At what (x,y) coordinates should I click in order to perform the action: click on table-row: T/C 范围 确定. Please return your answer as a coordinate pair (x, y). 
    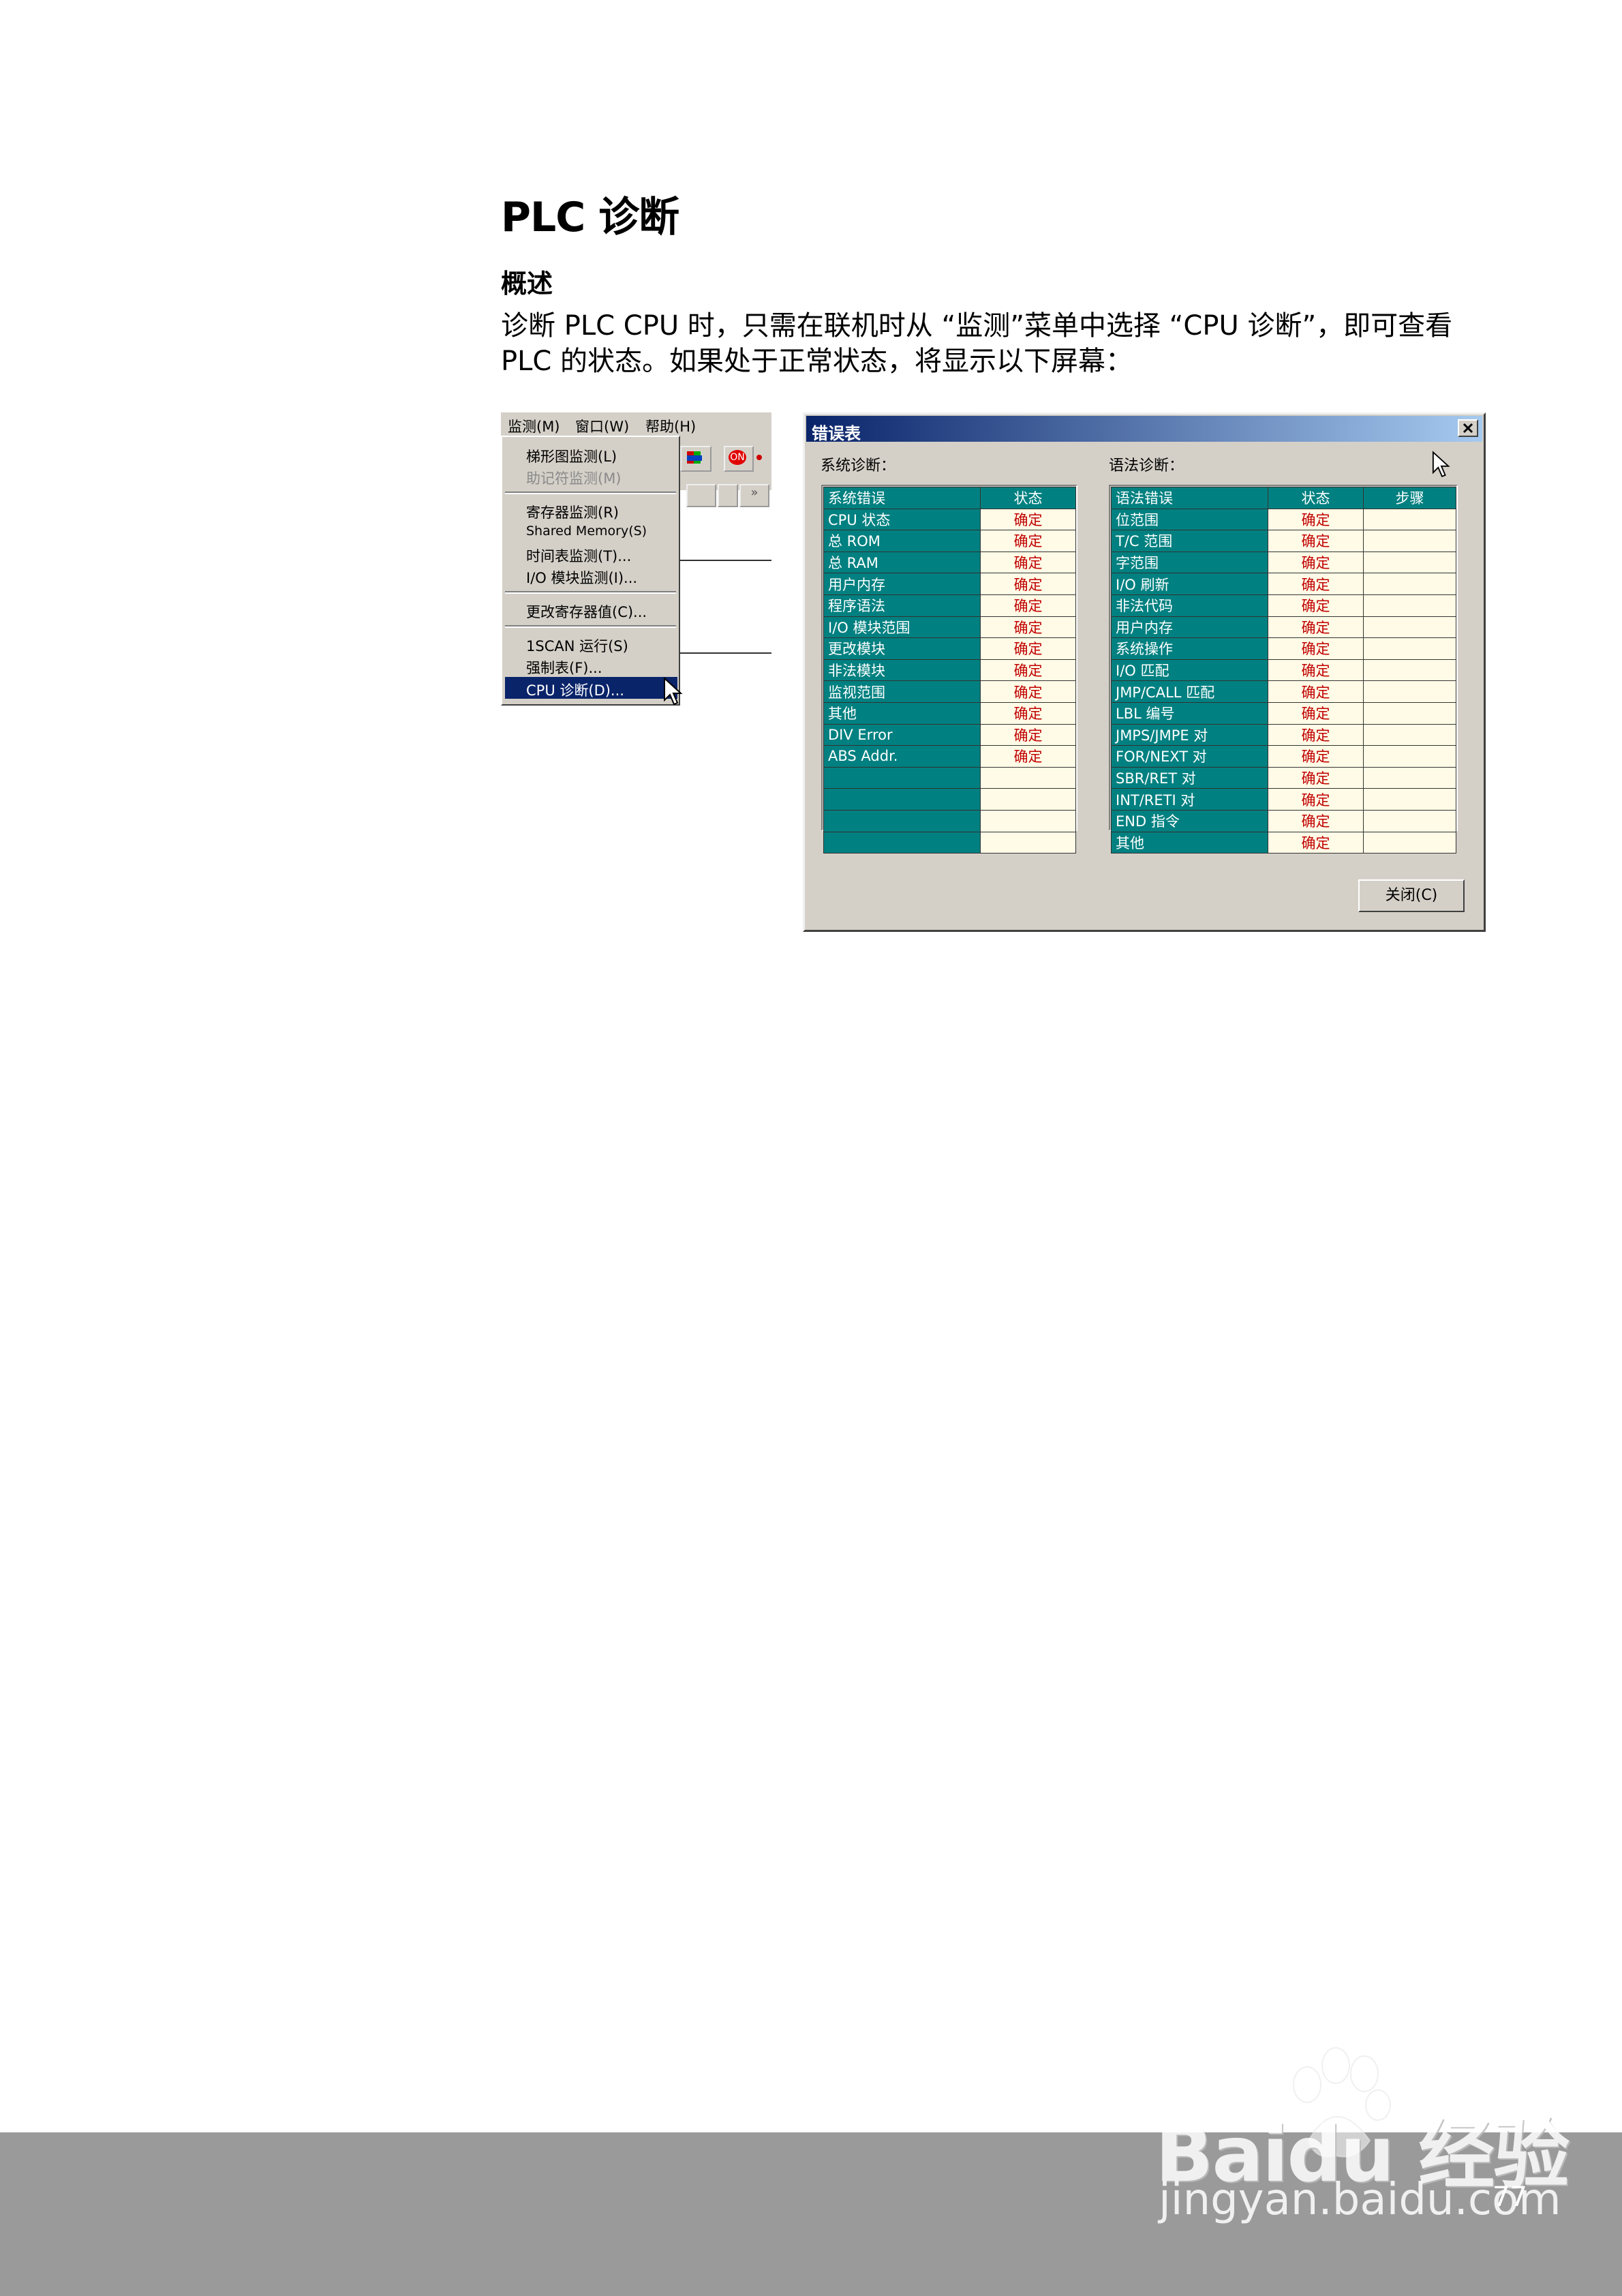
    Looking at the image, I should click on (1283, 541).